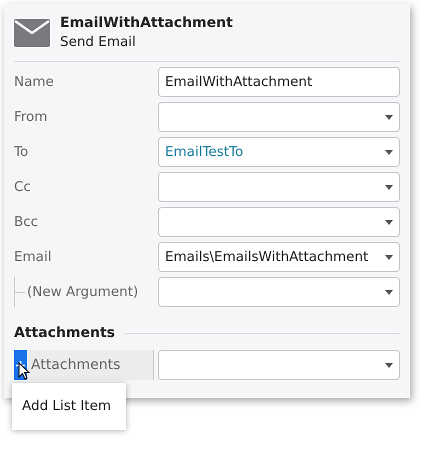 Image resolution: width=424 pixels, height=453 pixels. What do you see at coordinates (27, 222) in the screenshot?
I see `field-label: Bcc` at bounding box center [27, 222].